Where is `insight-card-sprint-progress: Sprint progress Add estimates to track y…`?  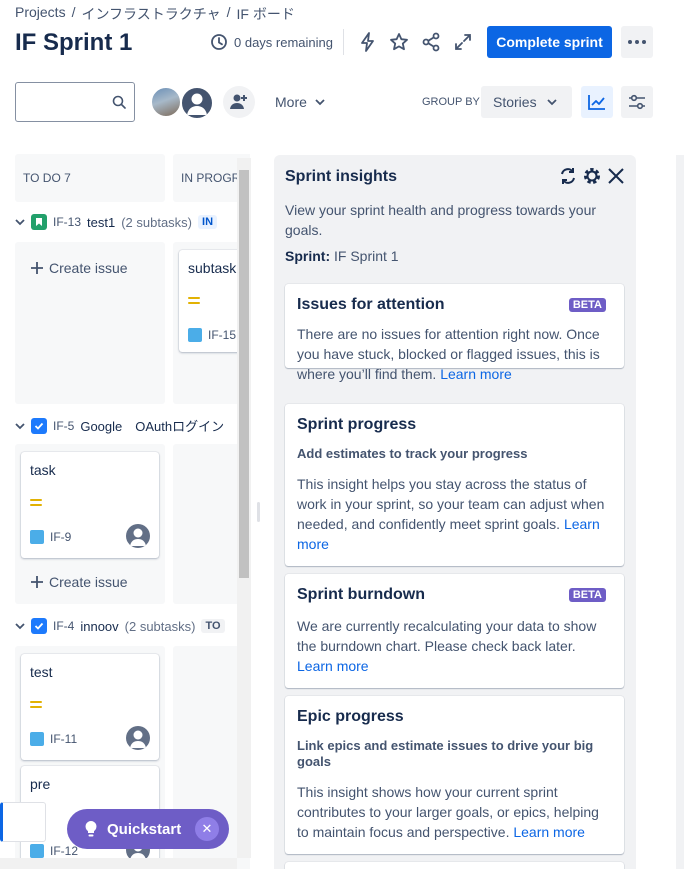
insight-card-sprint-progress: Sprint progress Add estimates to track y… is located at coordinates (454, 485).